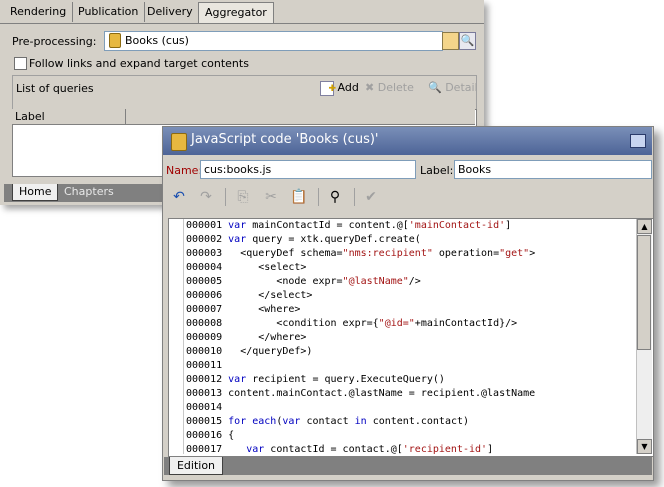 This screenshot has height=487, width=664. Describe the element at coordinates (207, 393) in the screenshot. I see `line-number: 000013` at that location.